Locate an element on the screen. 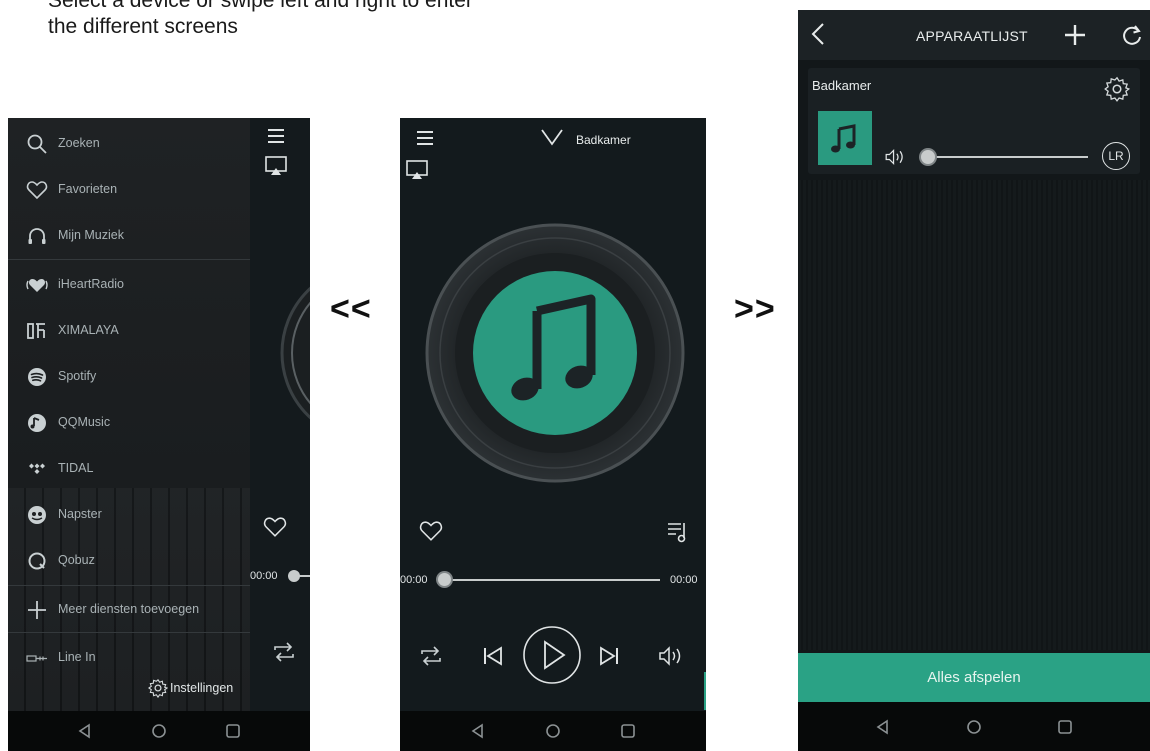 This screenshot has height=751, width=1150. swipe-right-arrow: >> is located at coordinates (755, 309).